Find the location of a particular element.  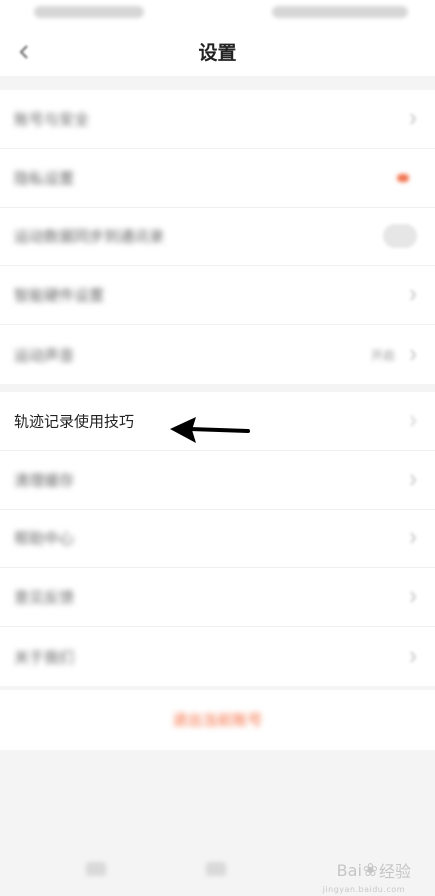

row-label: 隐私设置 is located at coordinates (44, 178).